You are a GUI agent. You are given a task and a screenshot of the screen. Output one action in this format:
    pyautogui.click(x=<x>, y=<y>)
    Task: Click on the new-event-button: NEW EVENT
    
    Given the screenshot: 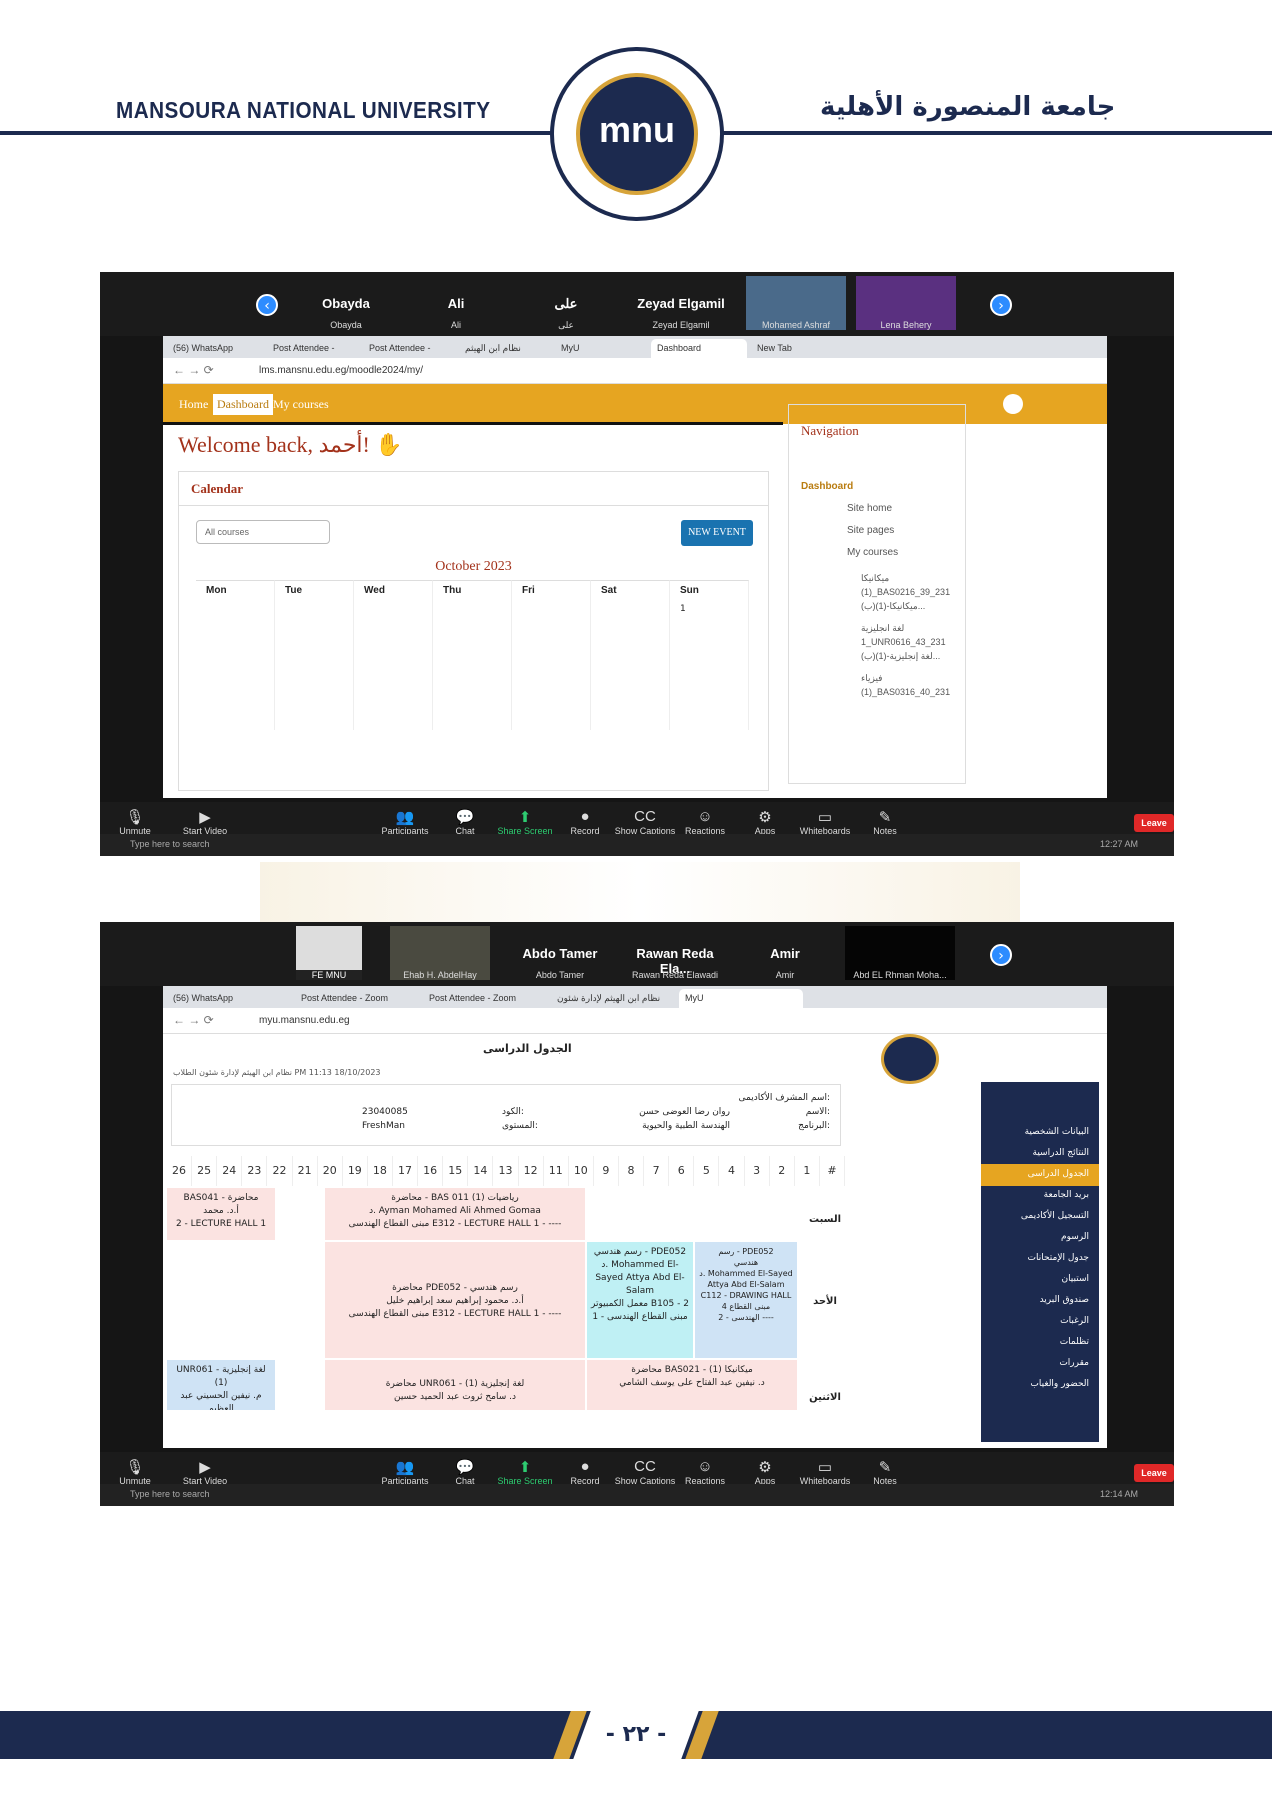 What is the action you would take?
    pyautogui.click(x=717, y=533)
    